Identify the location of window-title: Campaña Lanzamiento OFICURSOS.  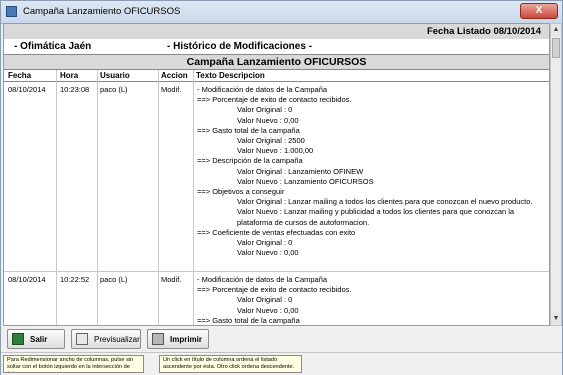
(102, 11).